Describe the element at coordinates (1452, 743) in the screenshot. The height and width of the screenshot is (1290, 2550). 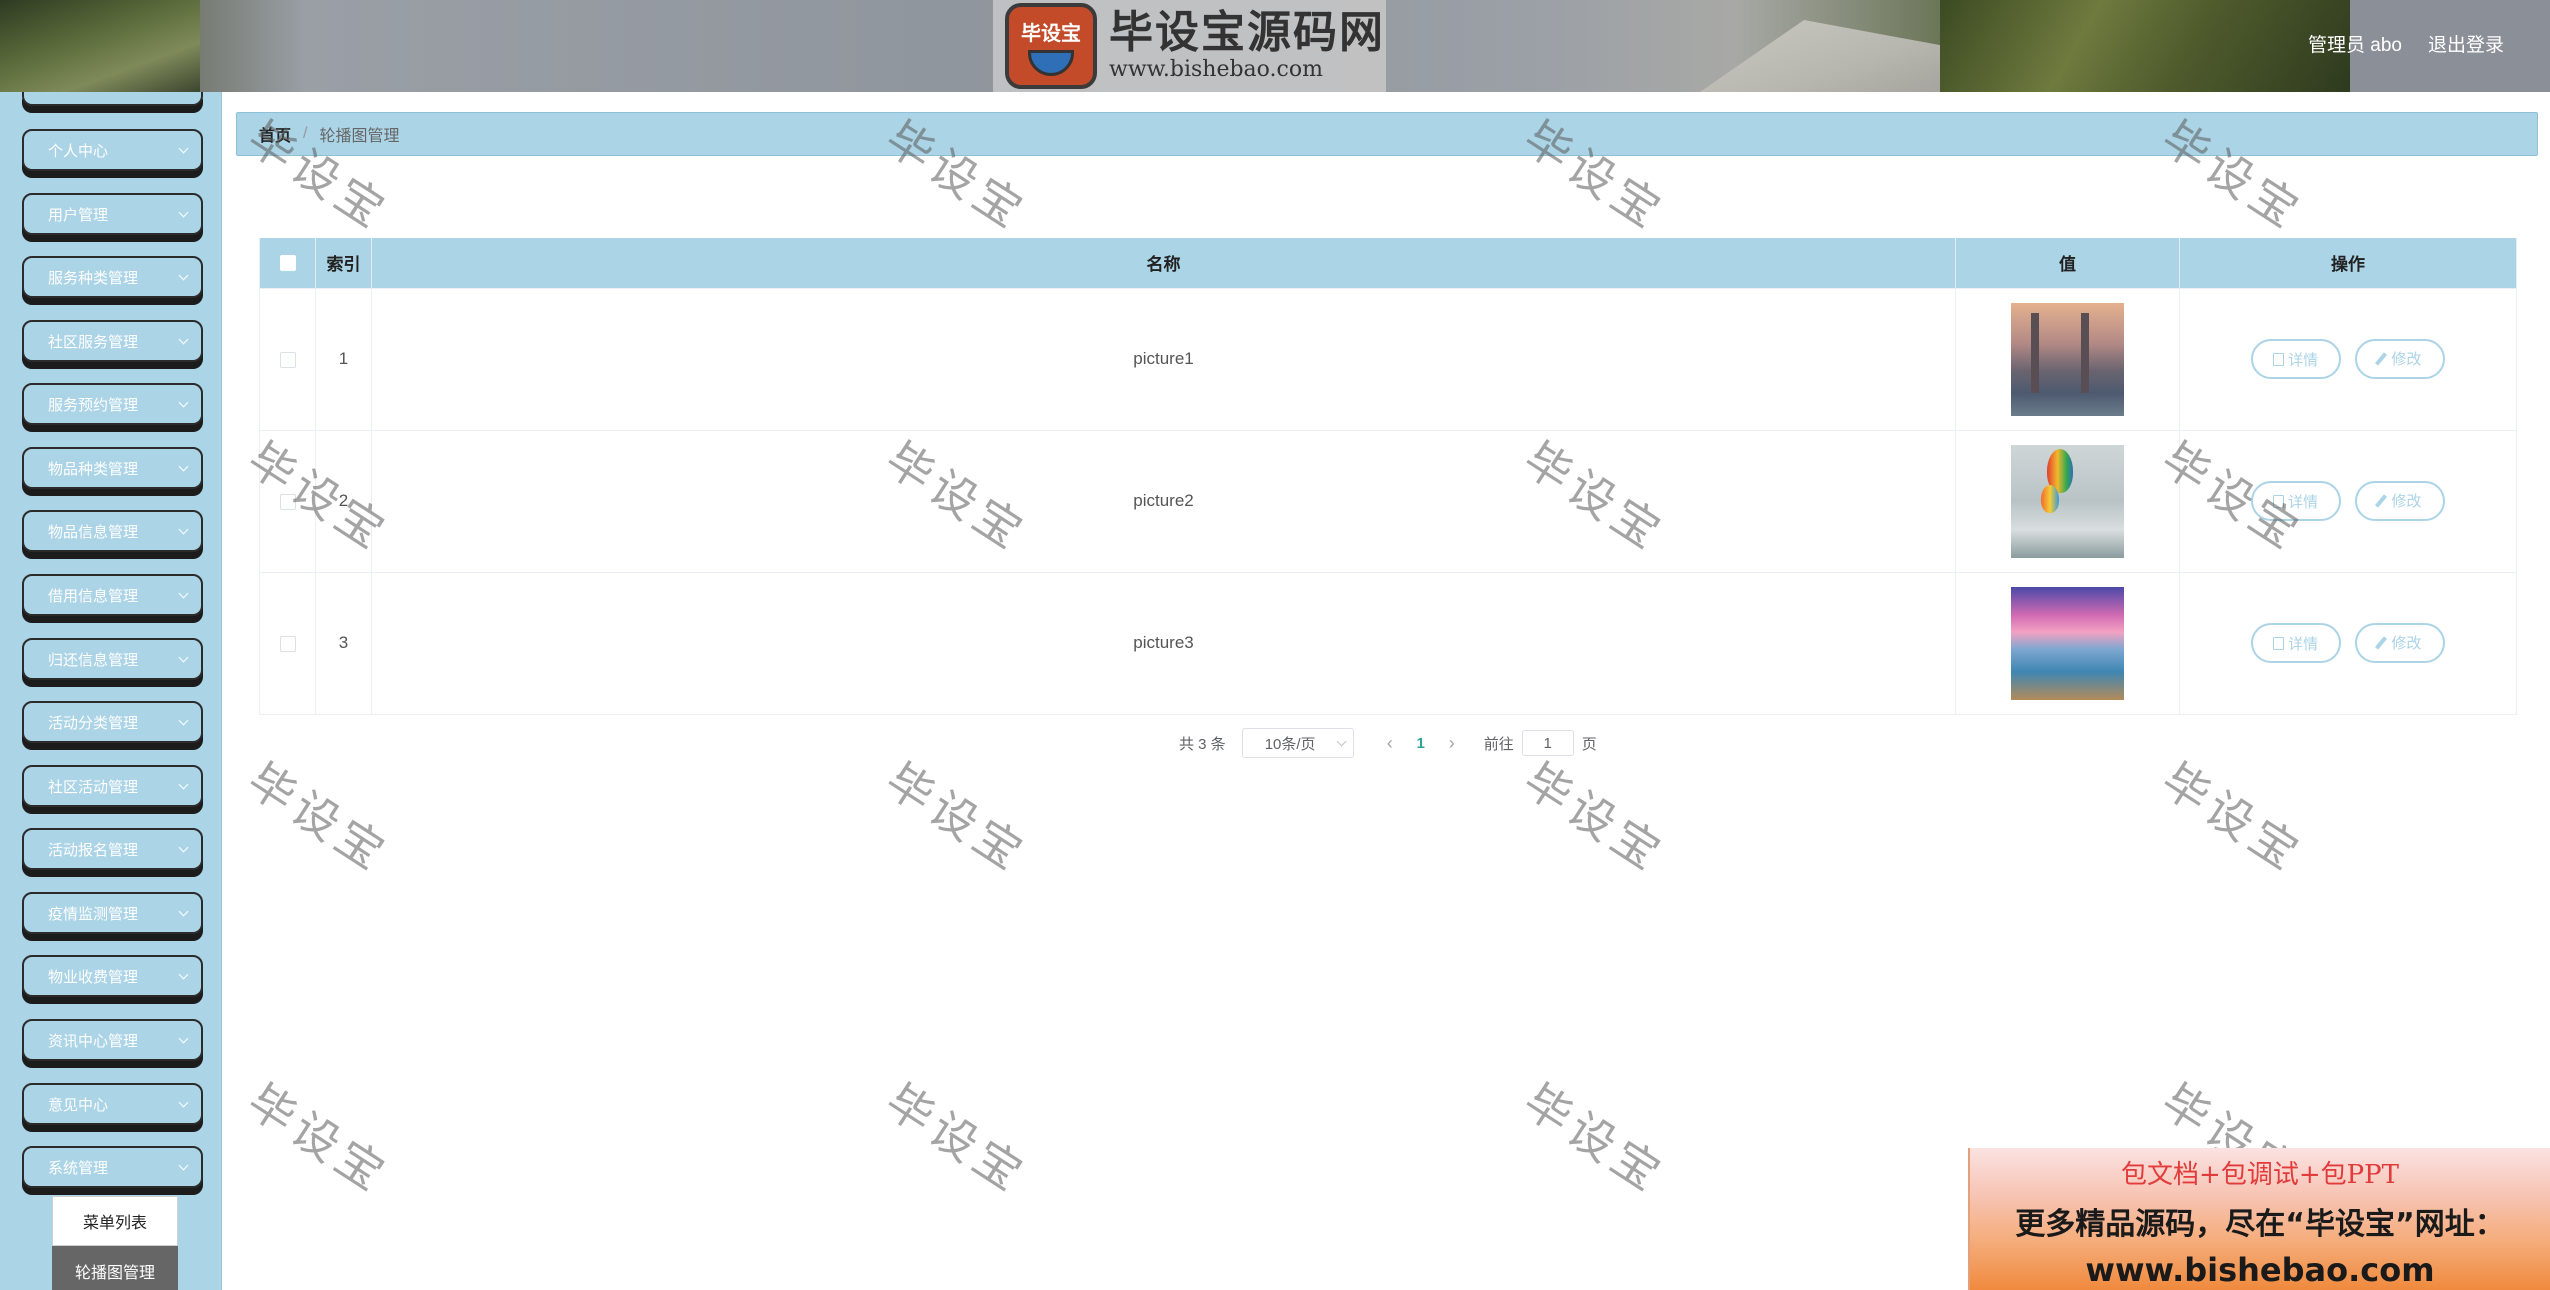
I see `next-page-icon: ›` at that location.